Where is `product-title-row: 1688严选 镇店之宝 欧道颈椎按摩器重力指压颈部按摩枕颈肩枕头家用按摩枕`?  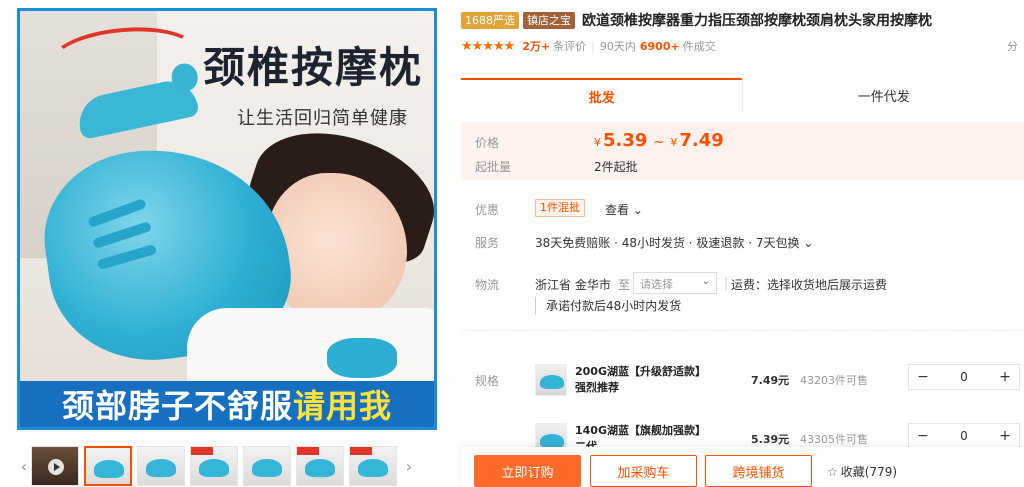 product-title-row: 1688严选 镇店之宝 欧道颈椎按摩器重力指压颈部按摩枕颈肩枕头家用按摩枕 is located at coordinates (742, 20).